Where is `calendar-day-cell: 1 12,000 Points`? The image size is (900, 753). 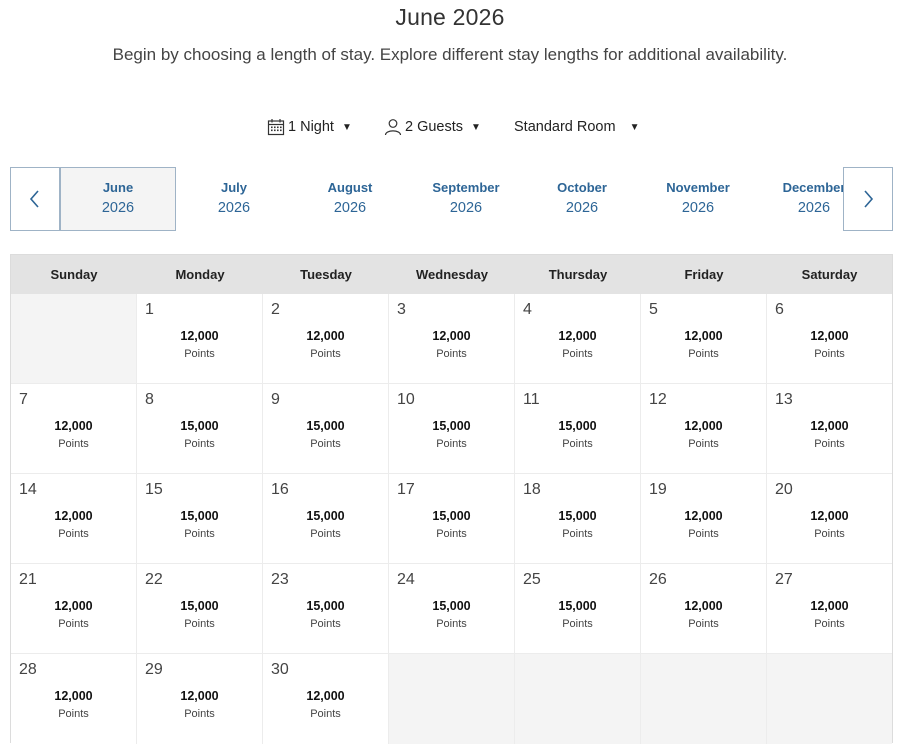 calendar-day-cell: 1 12,000 Points is located at coordinates (200, 339).